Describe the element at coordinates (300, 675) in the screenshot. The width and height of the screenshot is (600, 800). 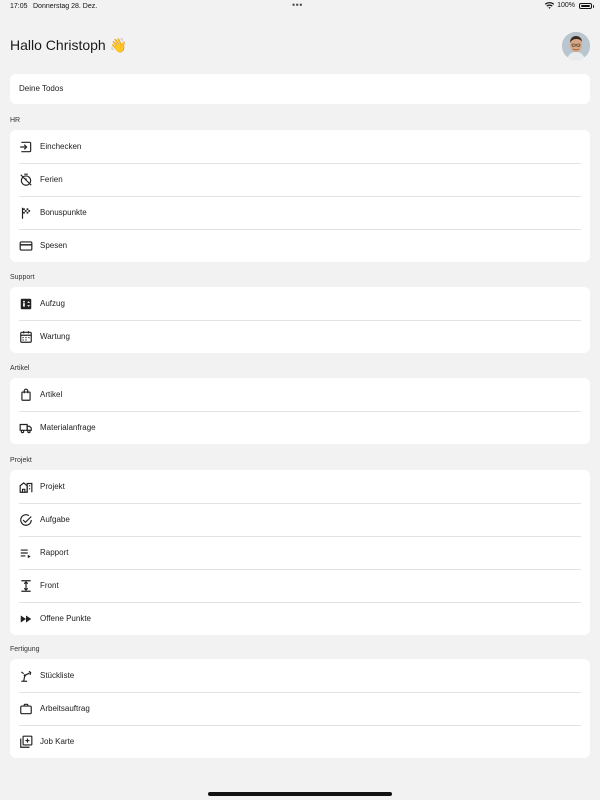
I see `menu-item-stueckliste: Stückliste` at that location.